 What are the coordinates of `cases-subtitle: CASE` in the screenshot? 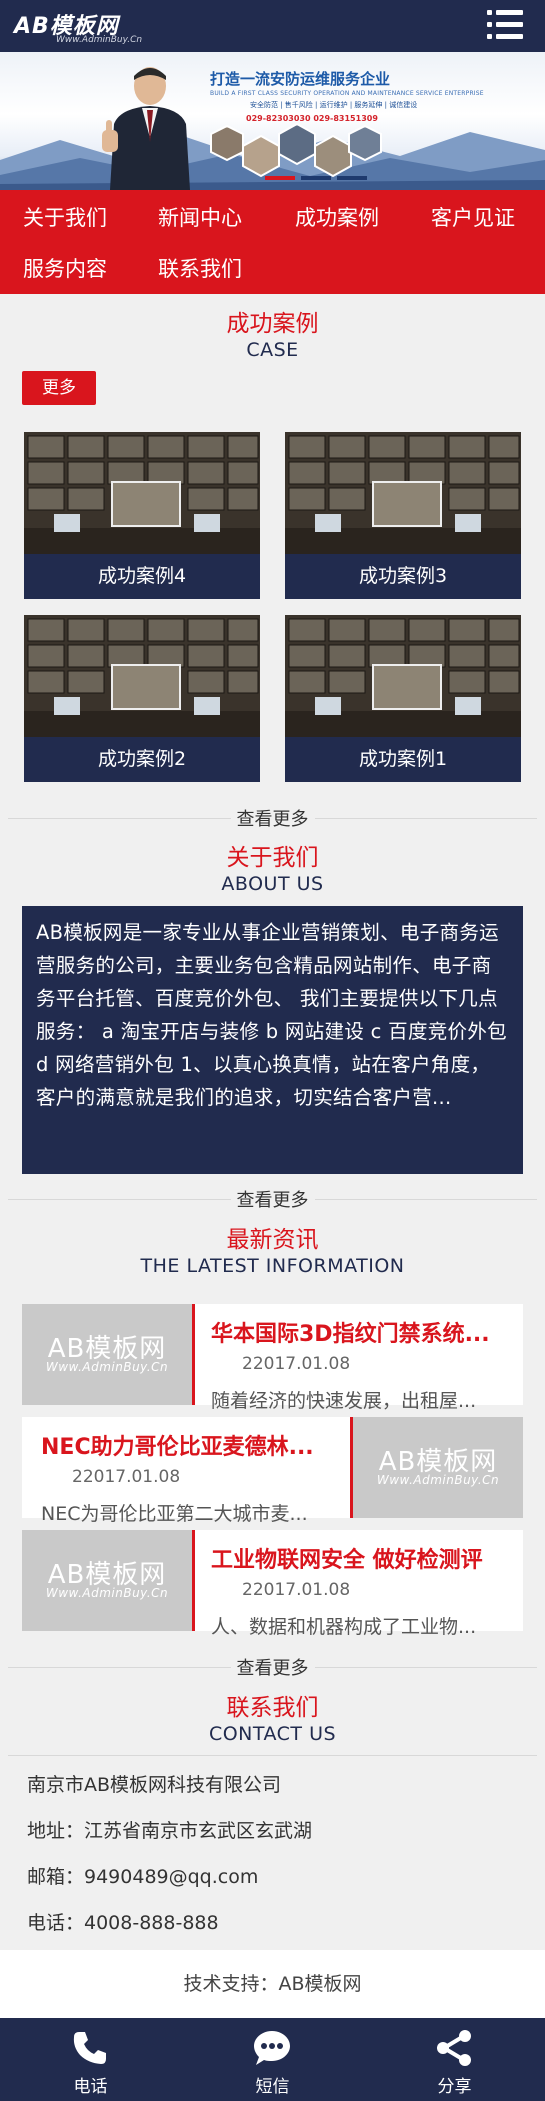 It's located at (272, 350).